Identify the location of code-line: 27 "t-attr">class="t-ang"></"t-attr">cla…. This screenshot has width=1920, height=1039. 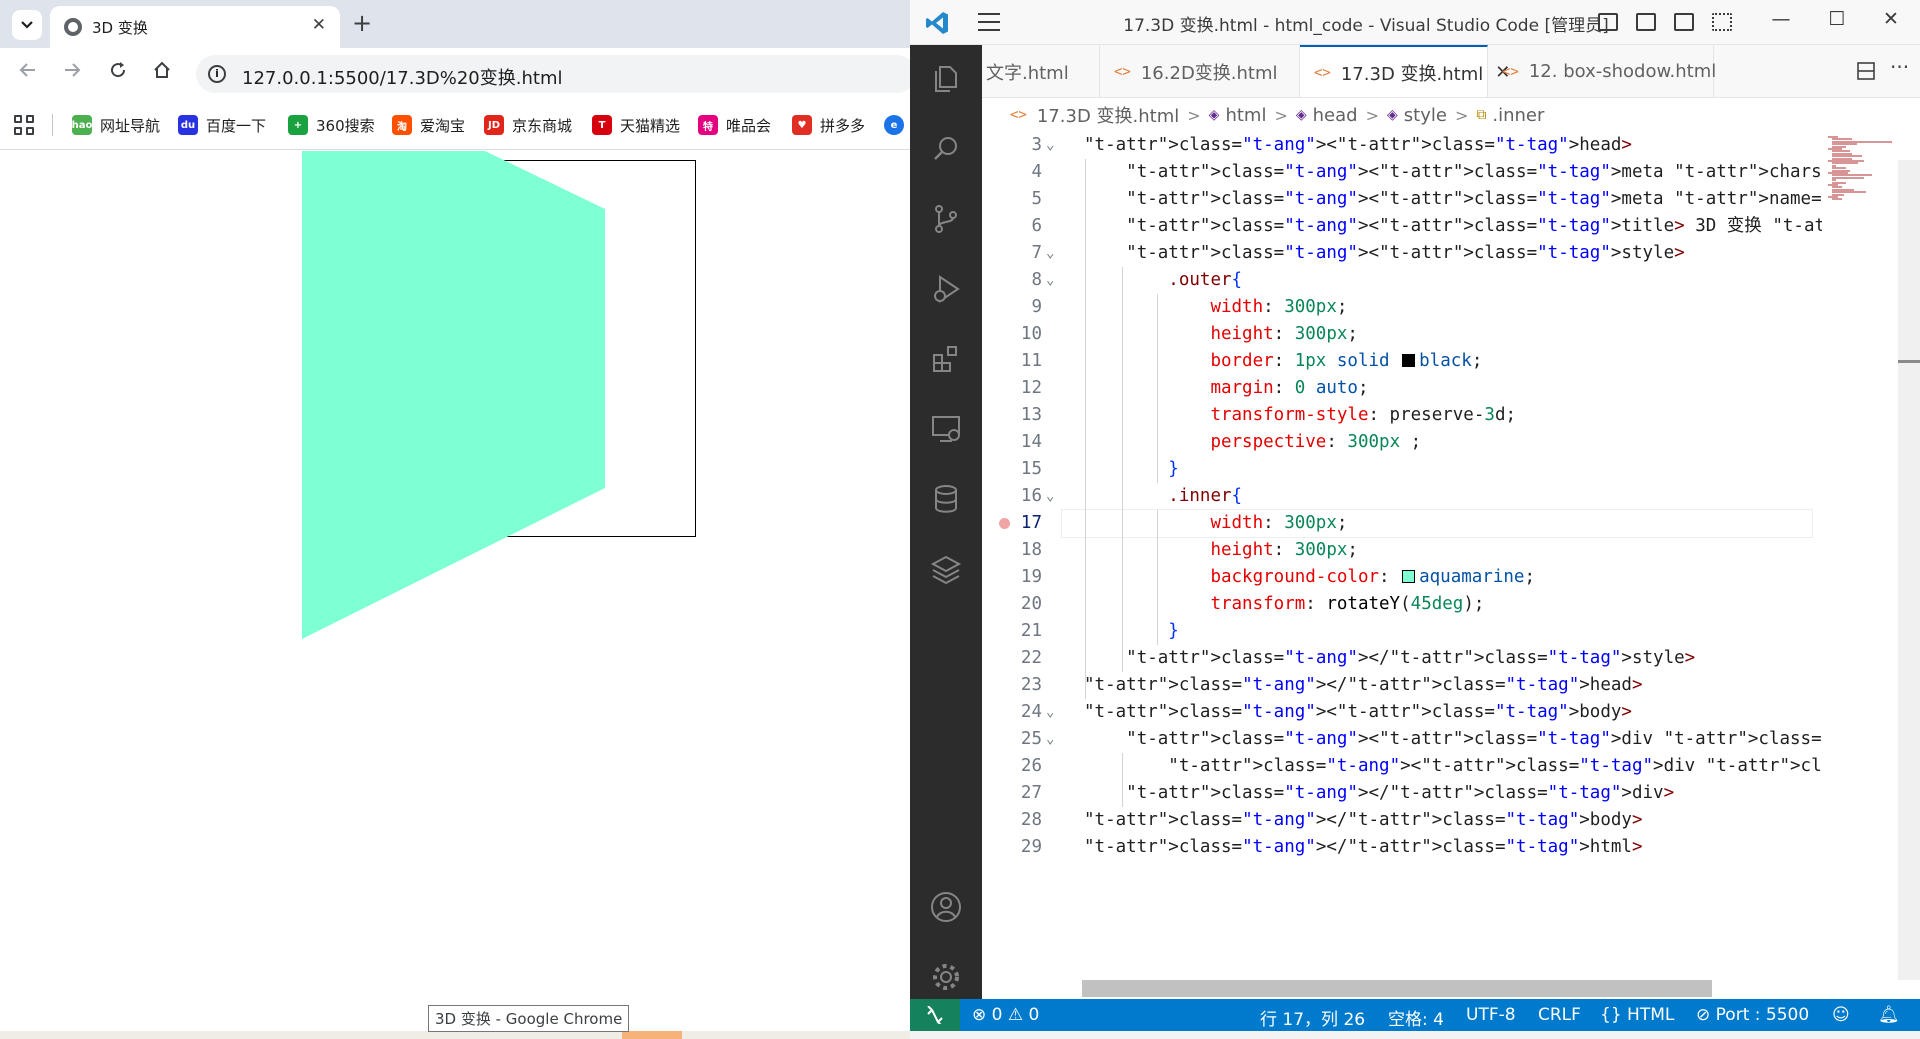
(1397, 793).